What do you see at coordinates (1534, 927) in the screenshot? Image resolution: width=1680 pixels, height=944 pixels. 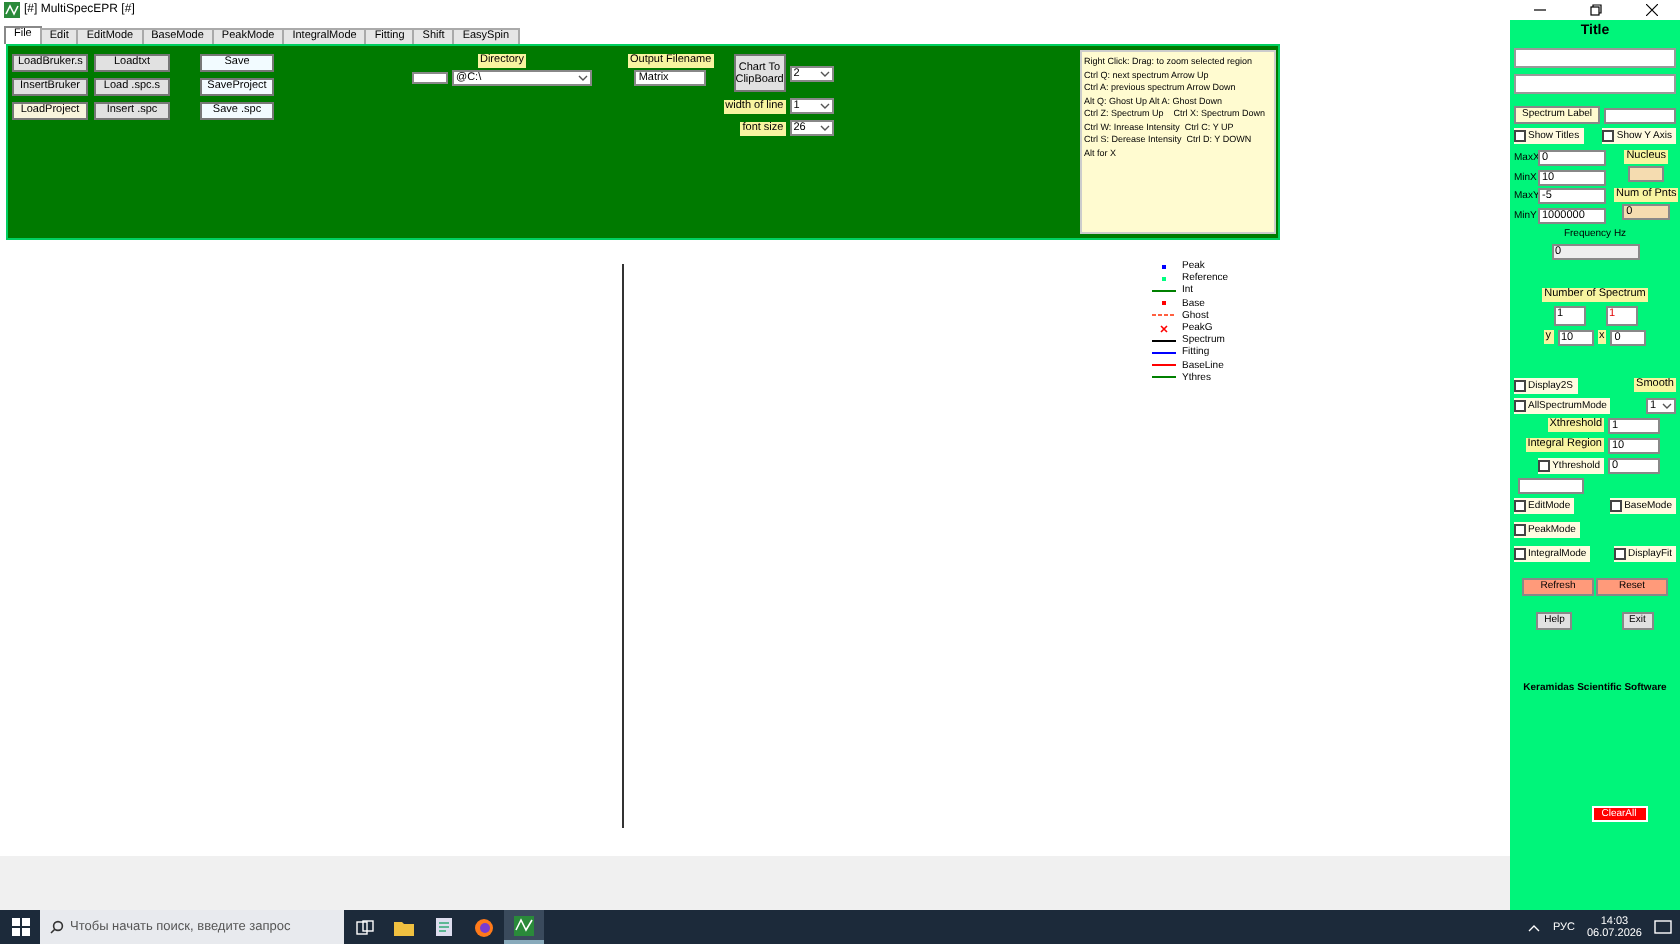 I see `chevron-up-icon` at bounding box center [1534, 927].